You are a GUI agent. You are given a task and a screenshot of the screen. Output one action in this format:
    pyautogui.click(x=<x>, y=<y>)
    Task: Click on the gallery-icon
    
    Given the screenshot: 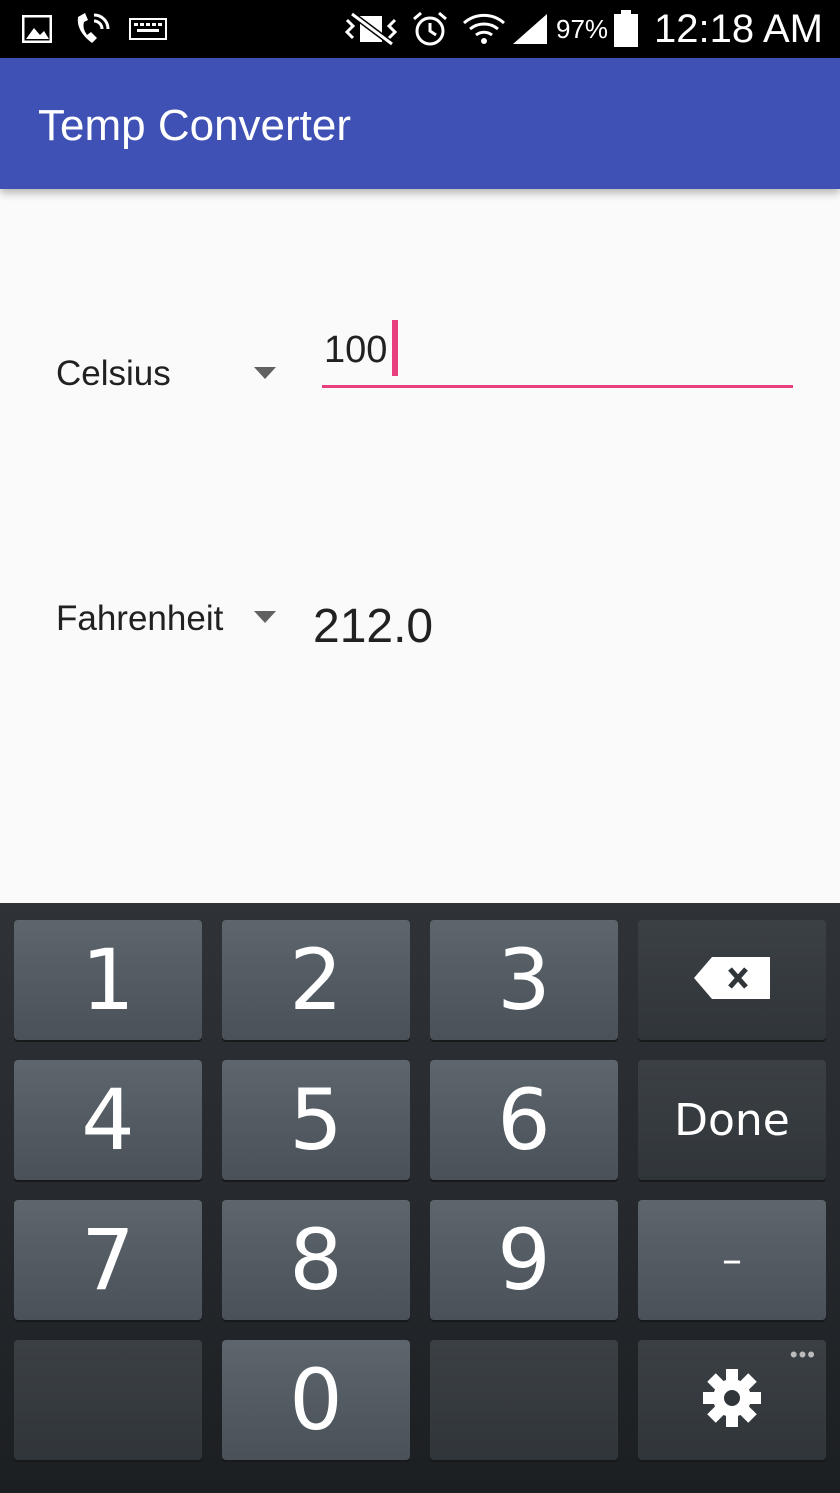 What is the action you would take?
    pyautogui.click(x=37, y=29)
    